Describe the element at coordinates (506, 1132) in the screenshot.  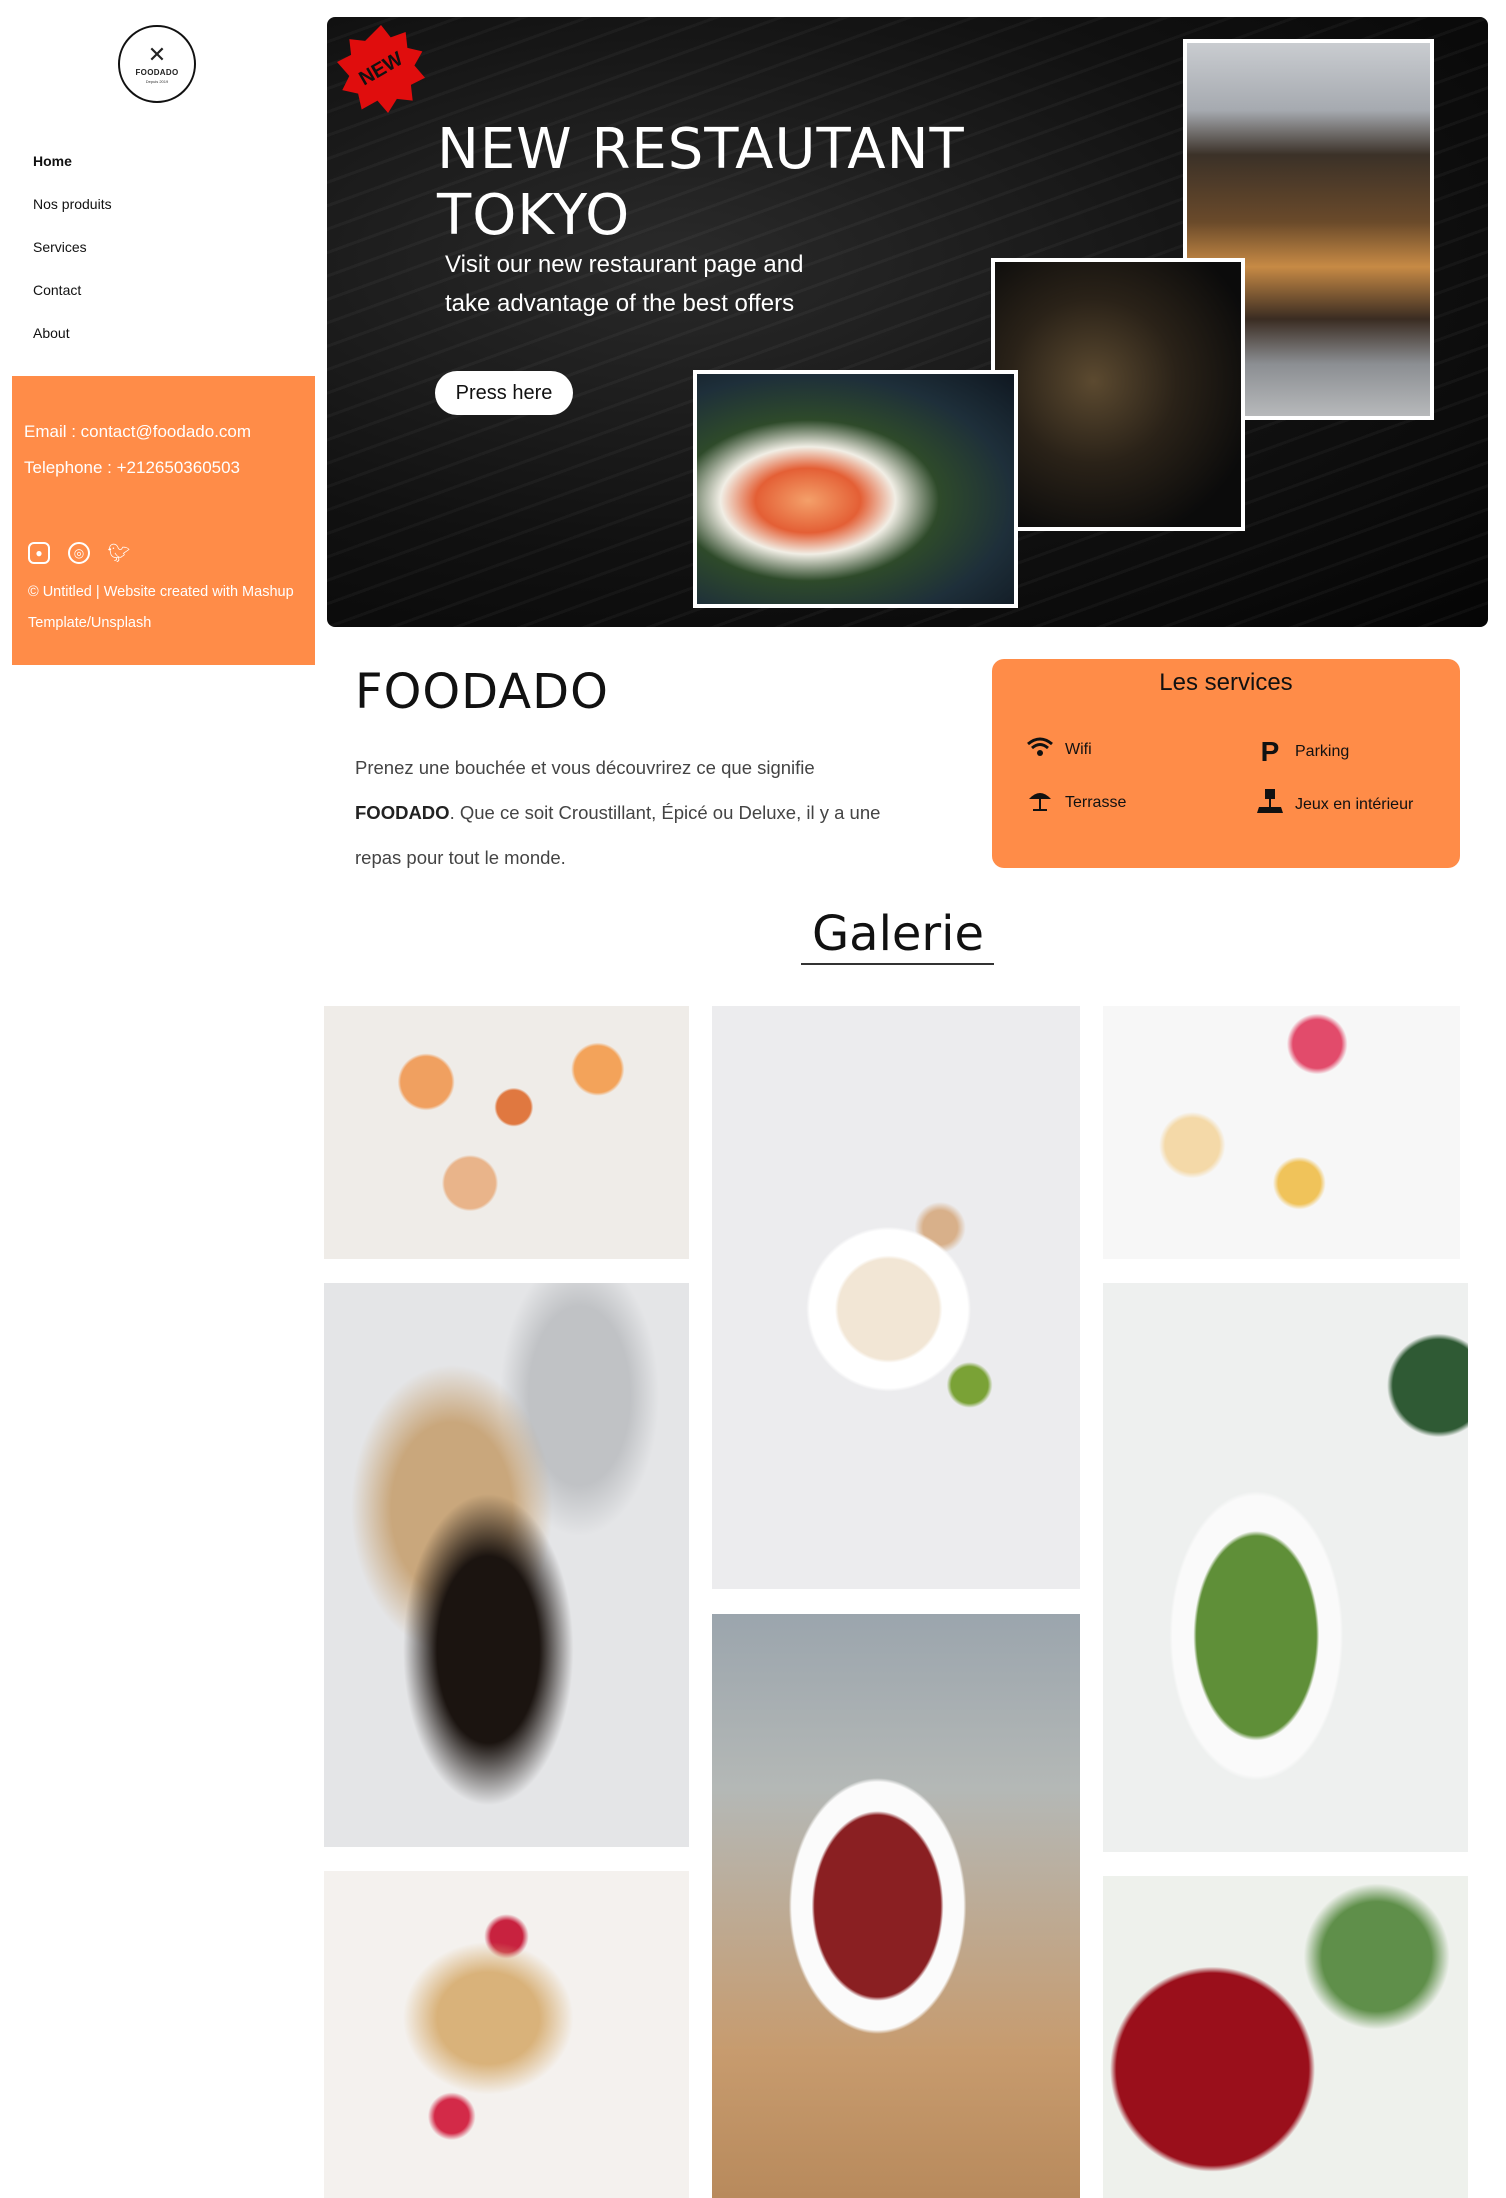
I see `gallery-photo-grapefruit-plates` at that location.